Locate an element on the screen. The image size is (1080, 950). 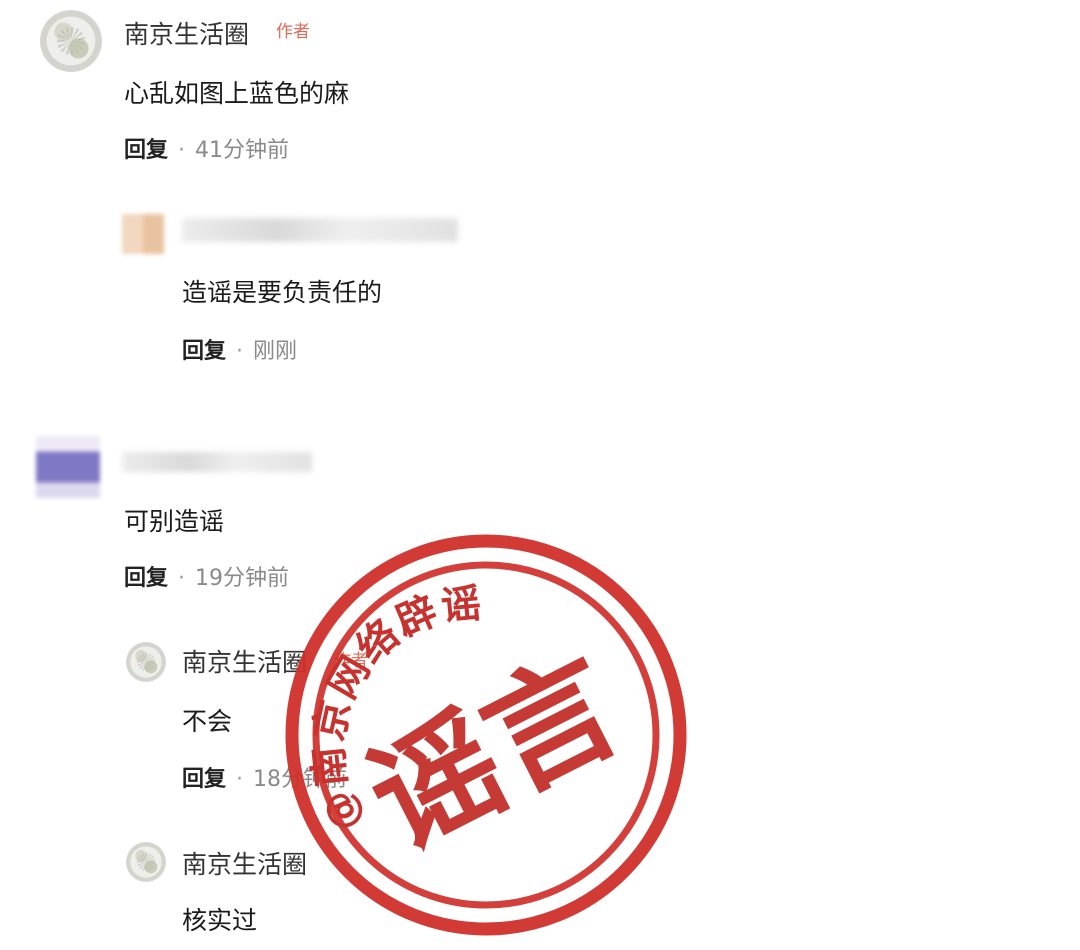
comment-4-meta: 回复 · 18分钟前 is located at coordinates (264, 780).